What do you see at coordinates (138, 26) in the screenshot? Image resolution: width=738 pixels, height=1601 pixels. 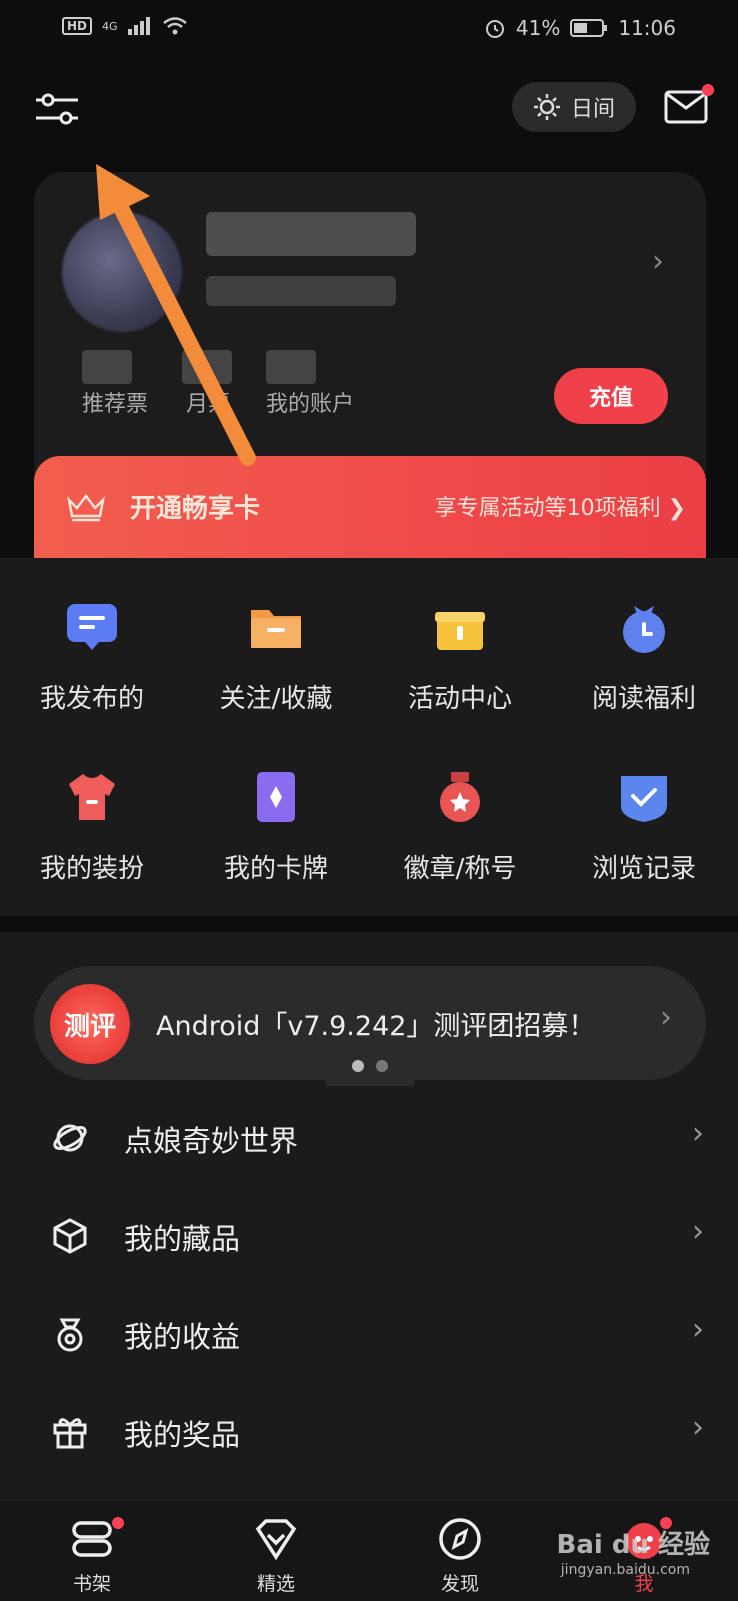 I see `signal-icon` at bounding box center [138, 26].